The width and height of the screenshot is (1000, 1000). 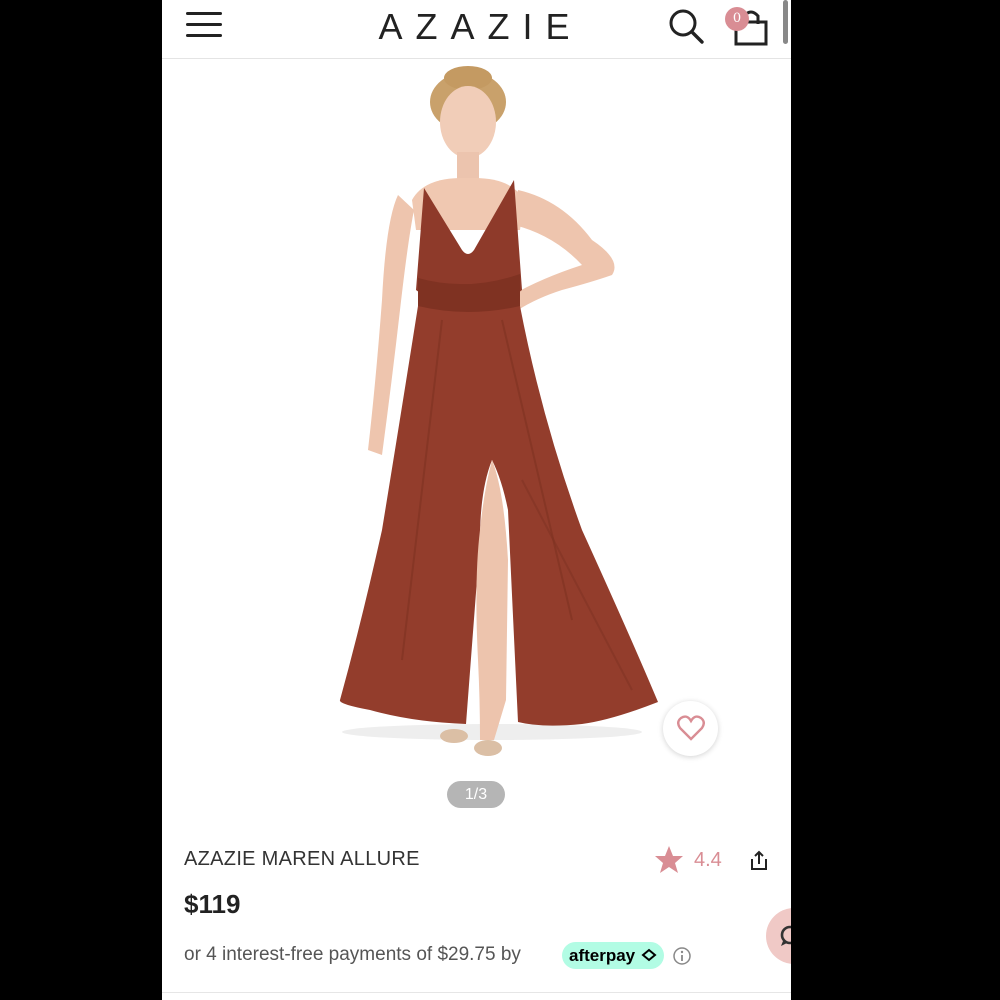 I want to click on rating-value: 4.4, so click(x=708, y=860).